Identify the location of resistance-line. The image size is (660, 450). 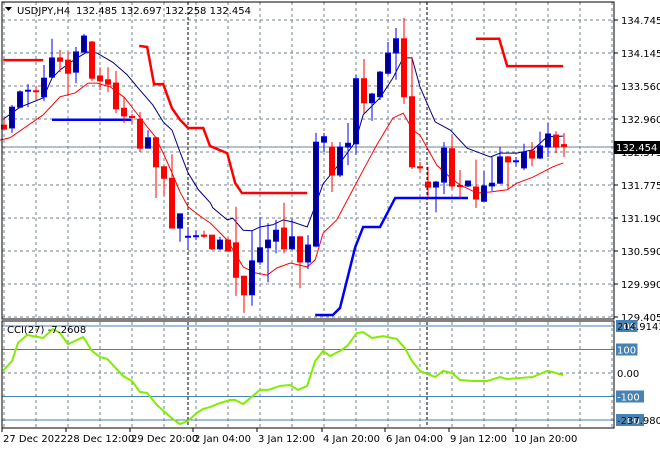
(520, 52).